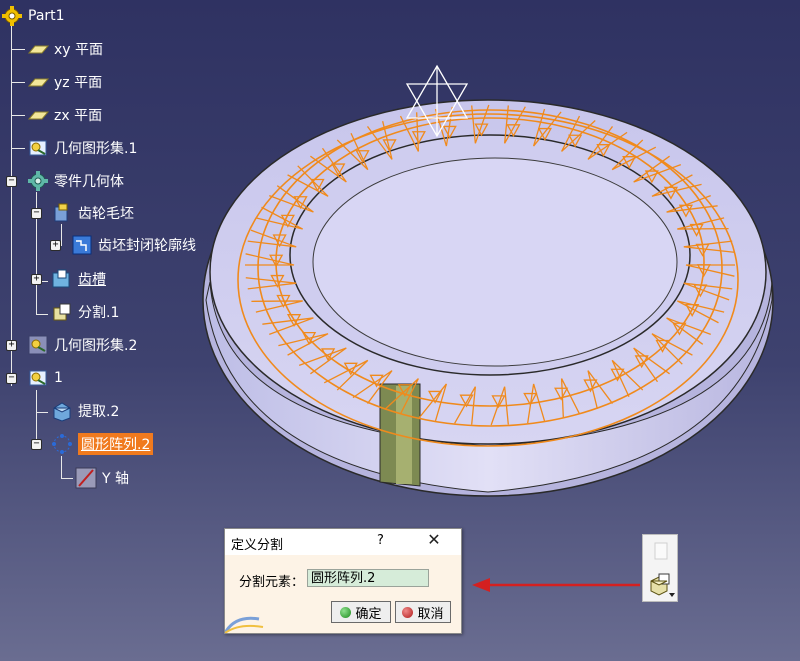 This screenshot has height=661, width=800. Describe the element at coordinates (99, 412) in the screenshot. I see `tree-label: 提取.2` at that location.